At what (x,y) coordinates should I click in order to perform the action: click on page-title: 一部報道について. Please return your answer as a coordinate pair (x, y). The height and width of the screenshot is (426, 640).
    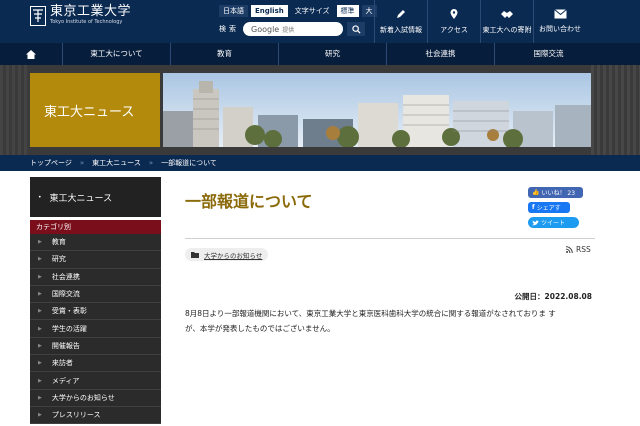
    Looking at the image, I should click on (249, 201).